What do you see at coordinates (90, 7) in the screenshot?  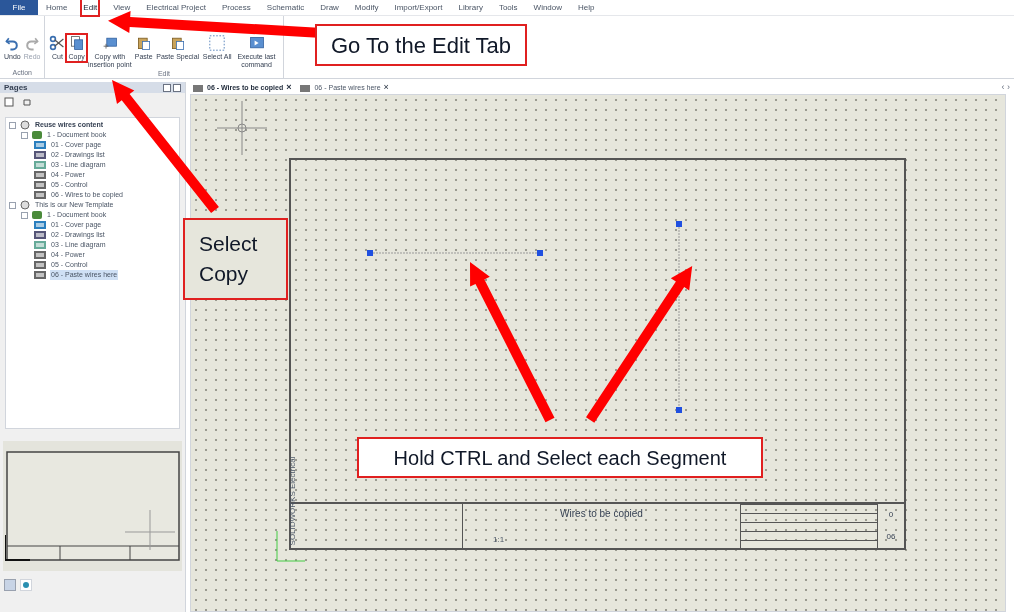 I see `menu-tab: Edit` at bounding box center [90, 7].